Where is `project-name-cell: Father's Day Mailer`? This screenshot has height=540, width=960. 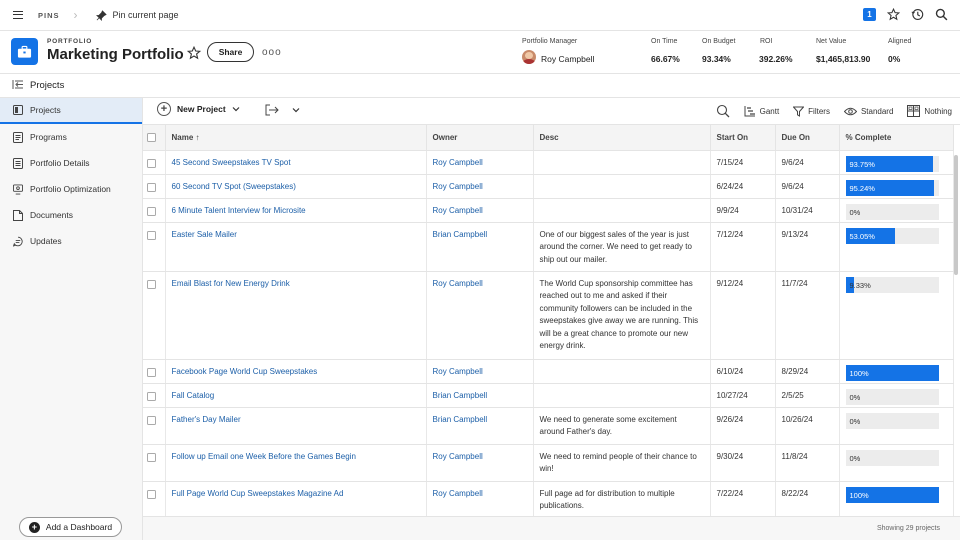 project-name-cell: Father's Day Mailer is located at coordinates (296, 426).